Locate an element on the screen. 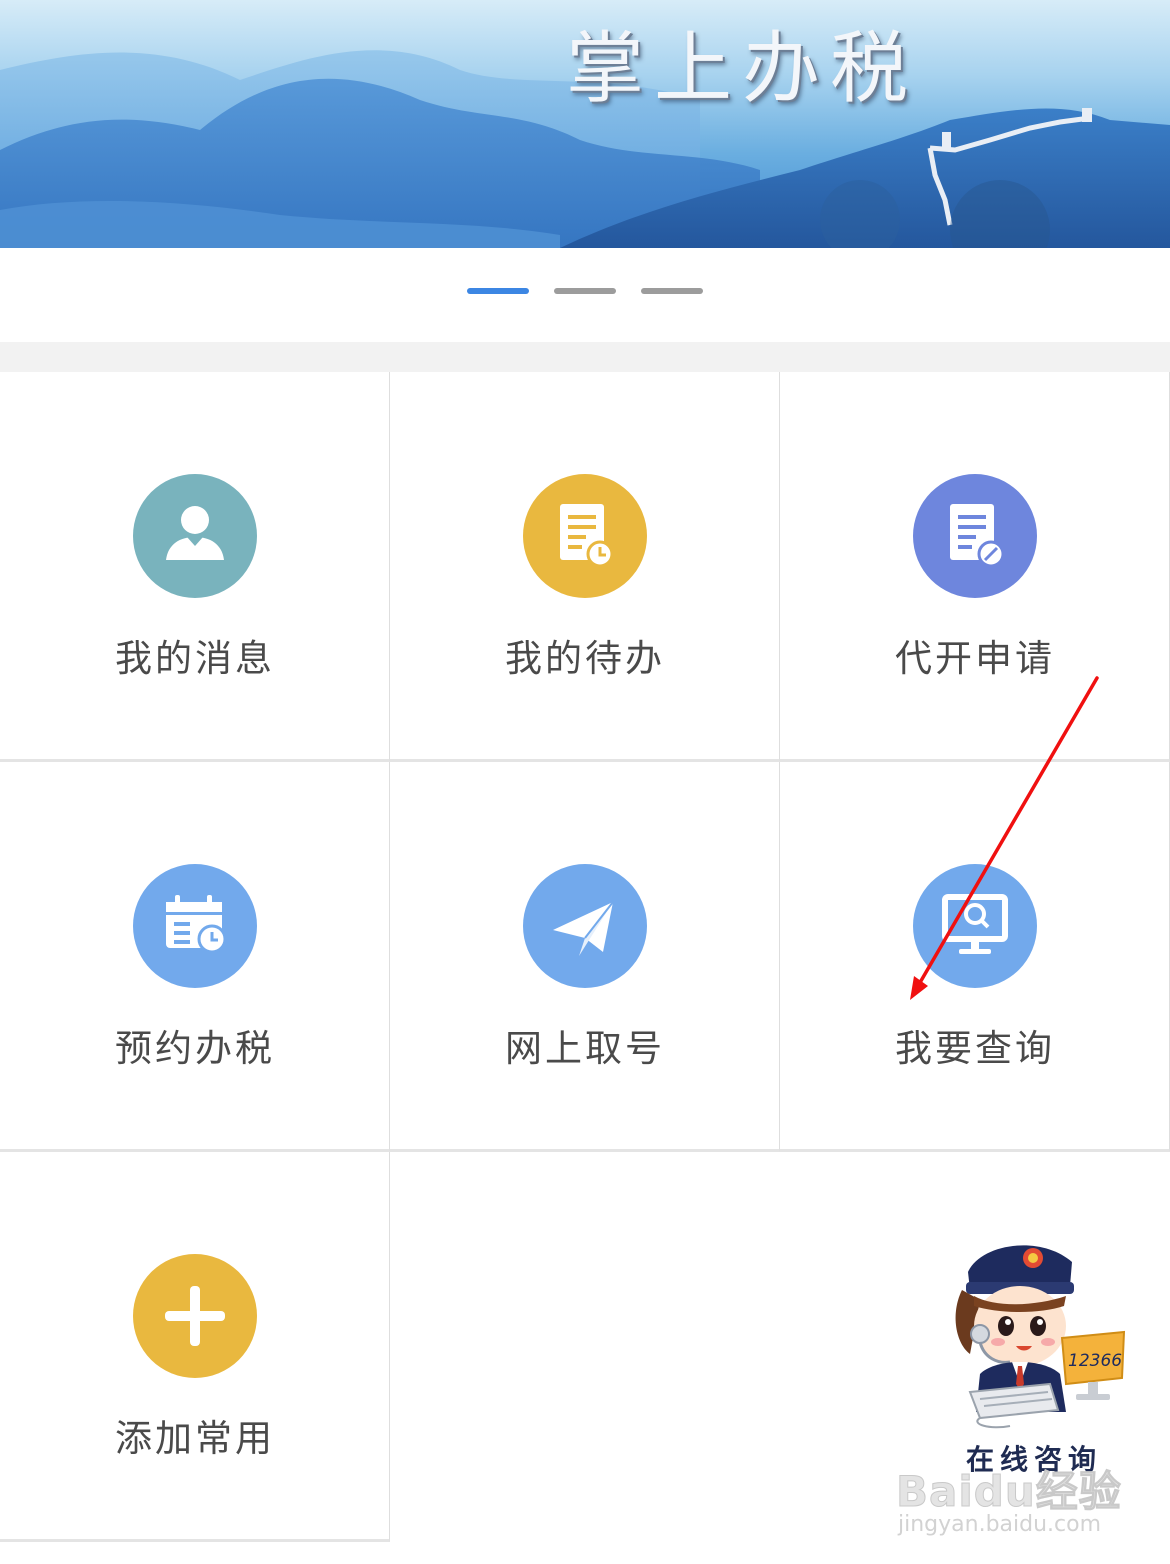 This screenshot has width=1170, height=1564. pager-dots is located at coordinates (585, 291).